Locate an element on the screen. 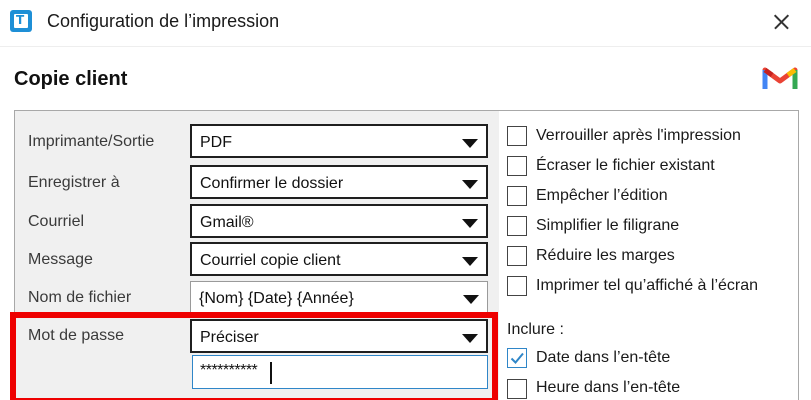 Image resolution: width=811 pixels, height=400 pixels. app-icon-letter: T is located at coordinates (20, 20).